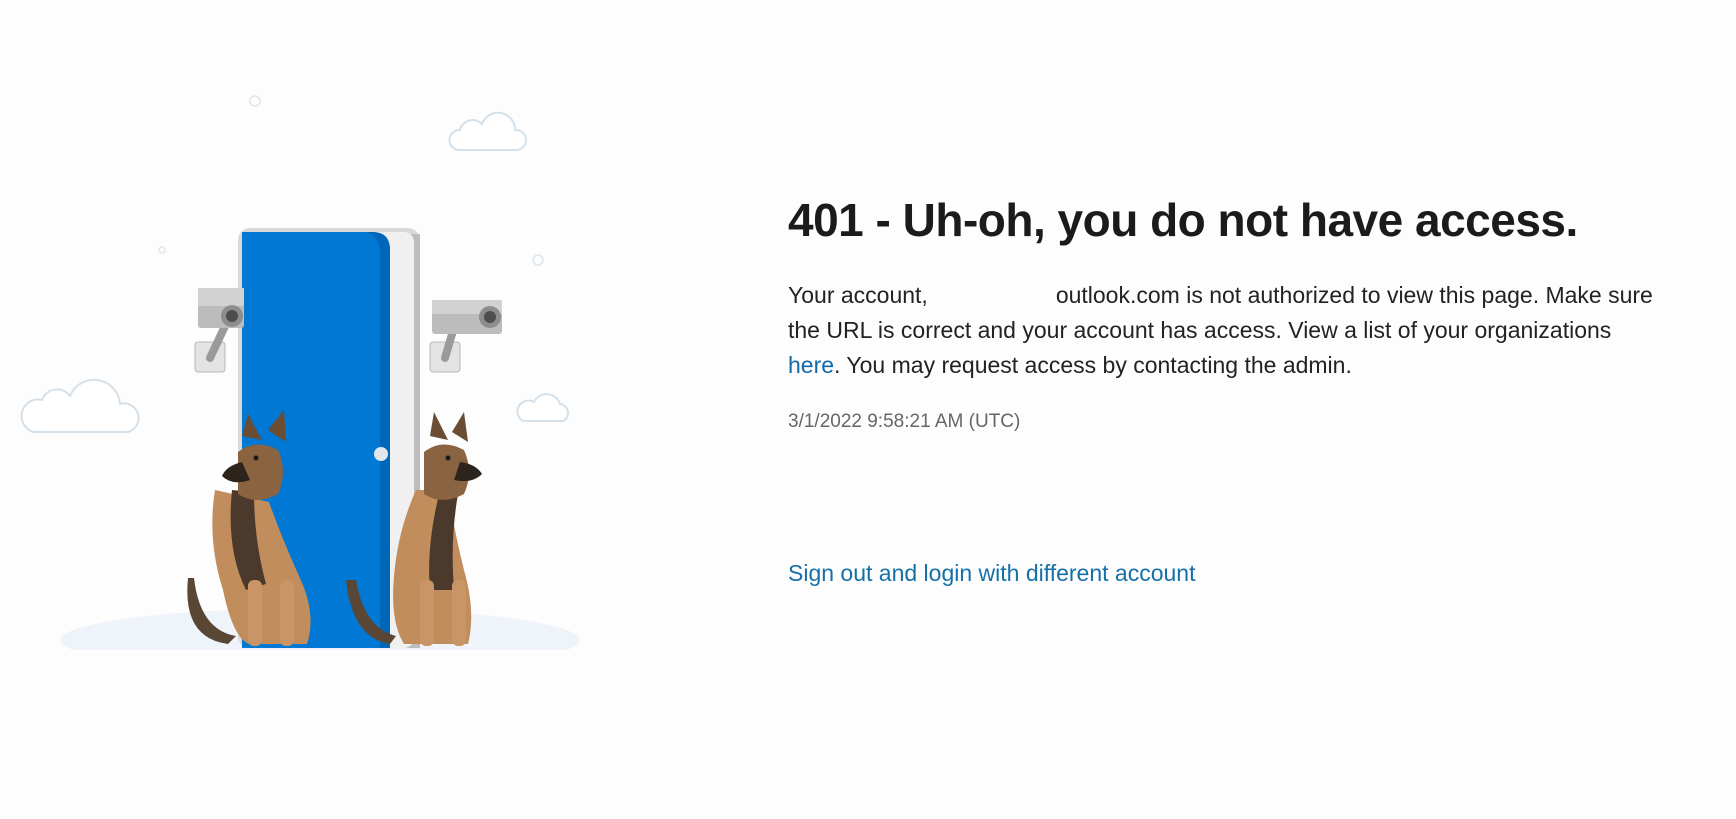 The height and width of the screenshot is (819, 1736). I want to click on organizations-link: here, so click(811, 365).